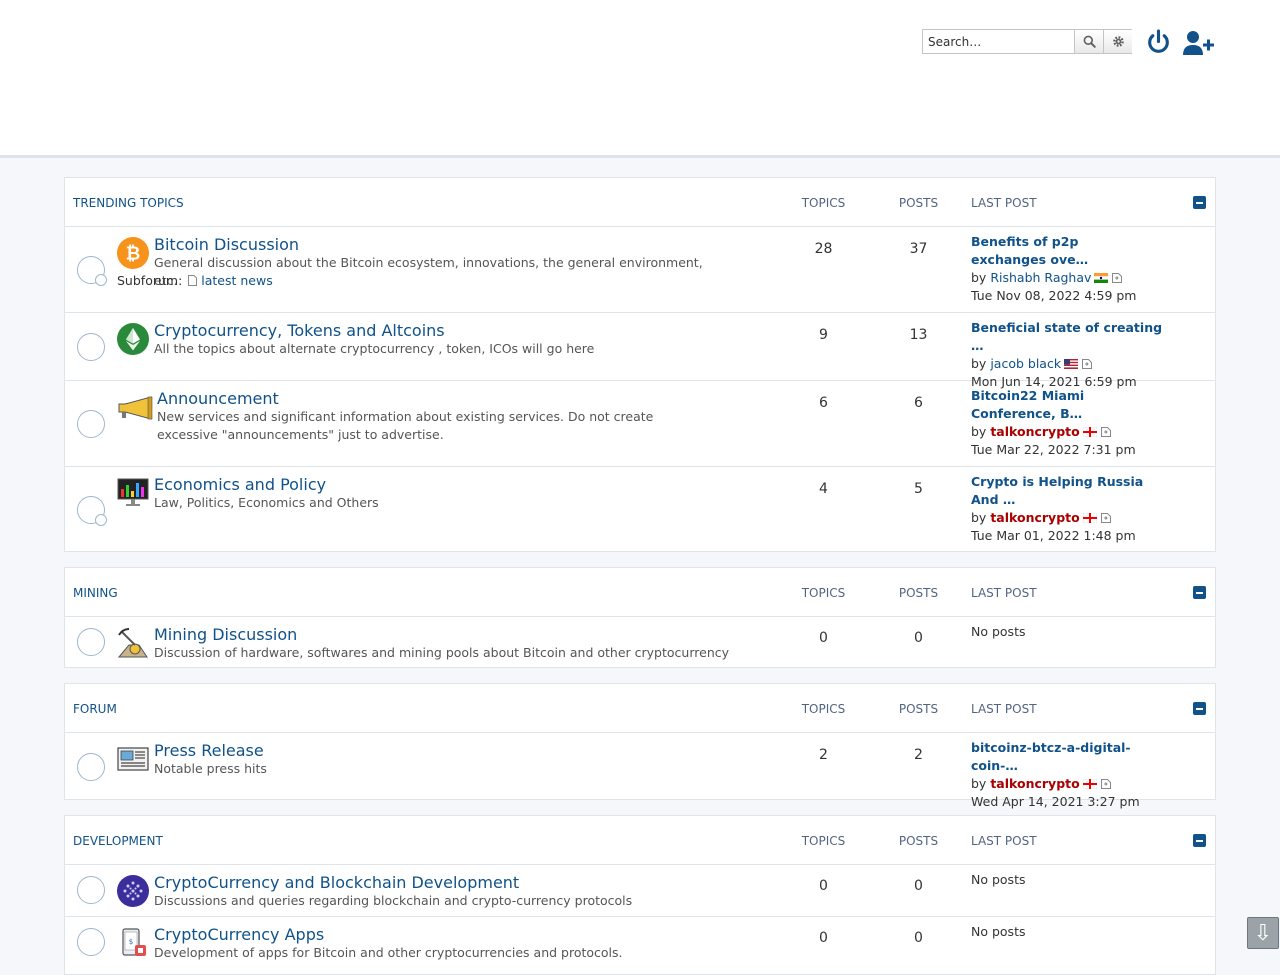  What do you see at coordinates (1088, 41) in the screenshot?
I see `search-button` at bounding box center [1088, 41].